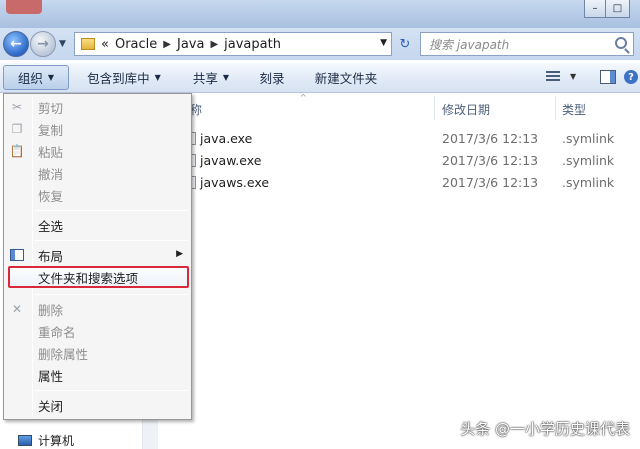  I want to click on recent-pages-dropdown: ▼, so click(62, 44).